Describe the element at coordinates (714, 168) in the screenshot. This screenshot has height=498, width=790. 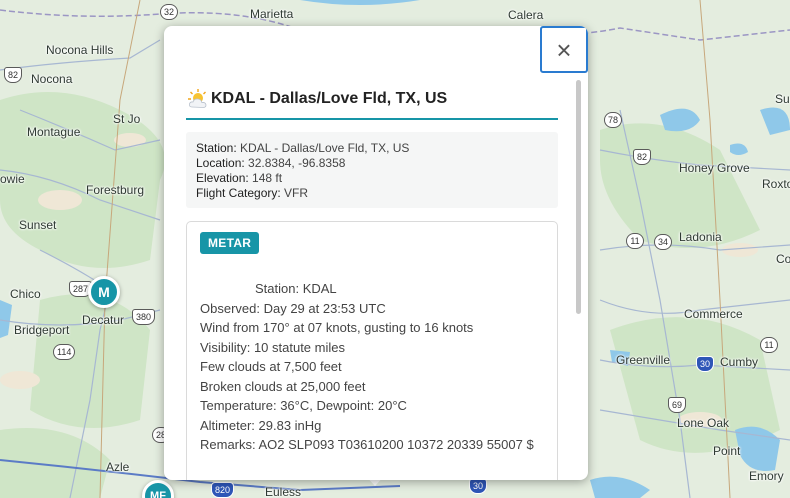
I see `place-label: Honey Grove` at that location.